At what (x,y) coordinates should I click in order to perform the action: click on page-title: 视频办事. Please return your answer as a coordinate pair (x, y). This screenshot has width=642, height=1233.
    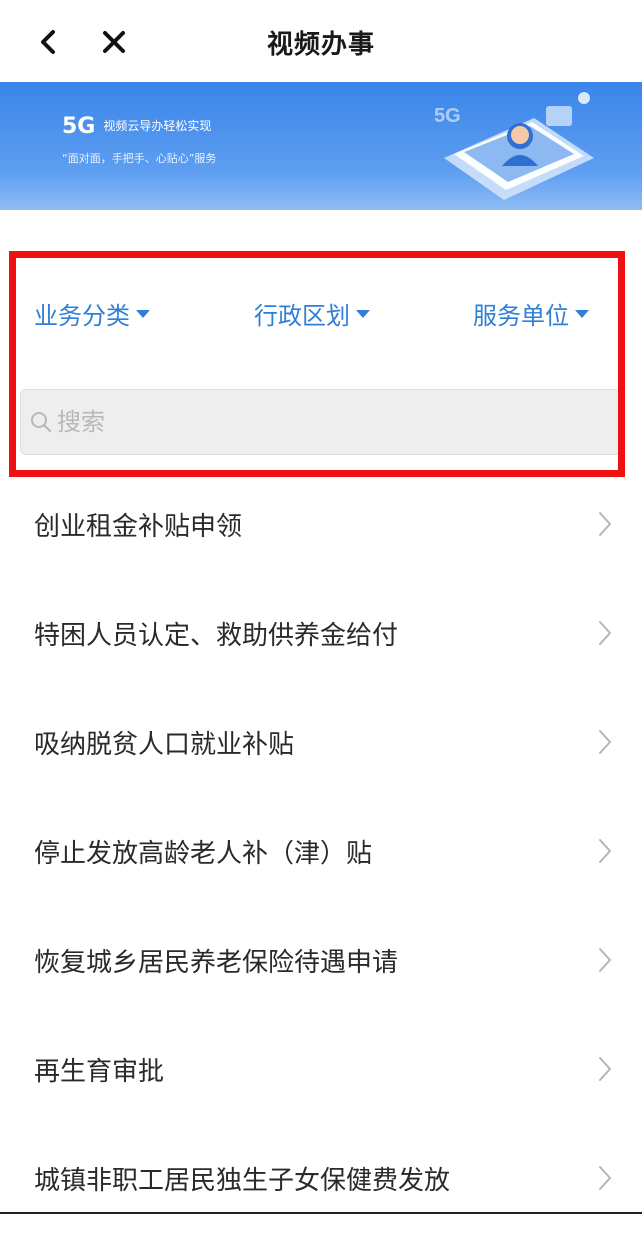
    Looking at the image, I should click on (320, 45).